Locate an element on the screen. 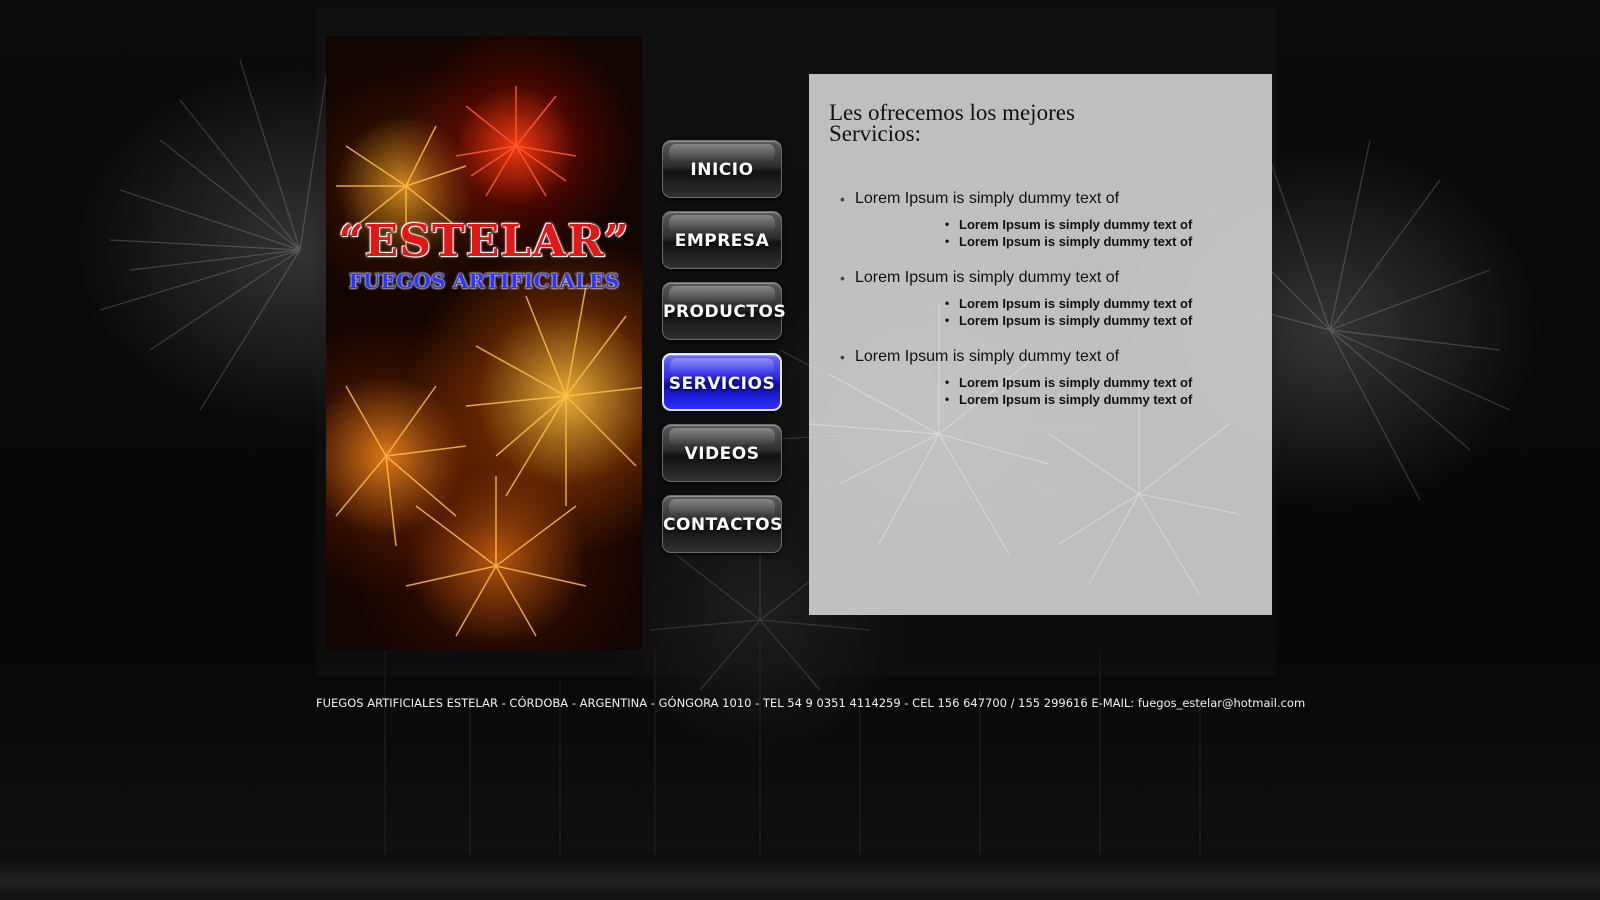  brand-banner: “ESTELAR” FUEGOS ARTIFICIALES is located at coordinates (484, 343).